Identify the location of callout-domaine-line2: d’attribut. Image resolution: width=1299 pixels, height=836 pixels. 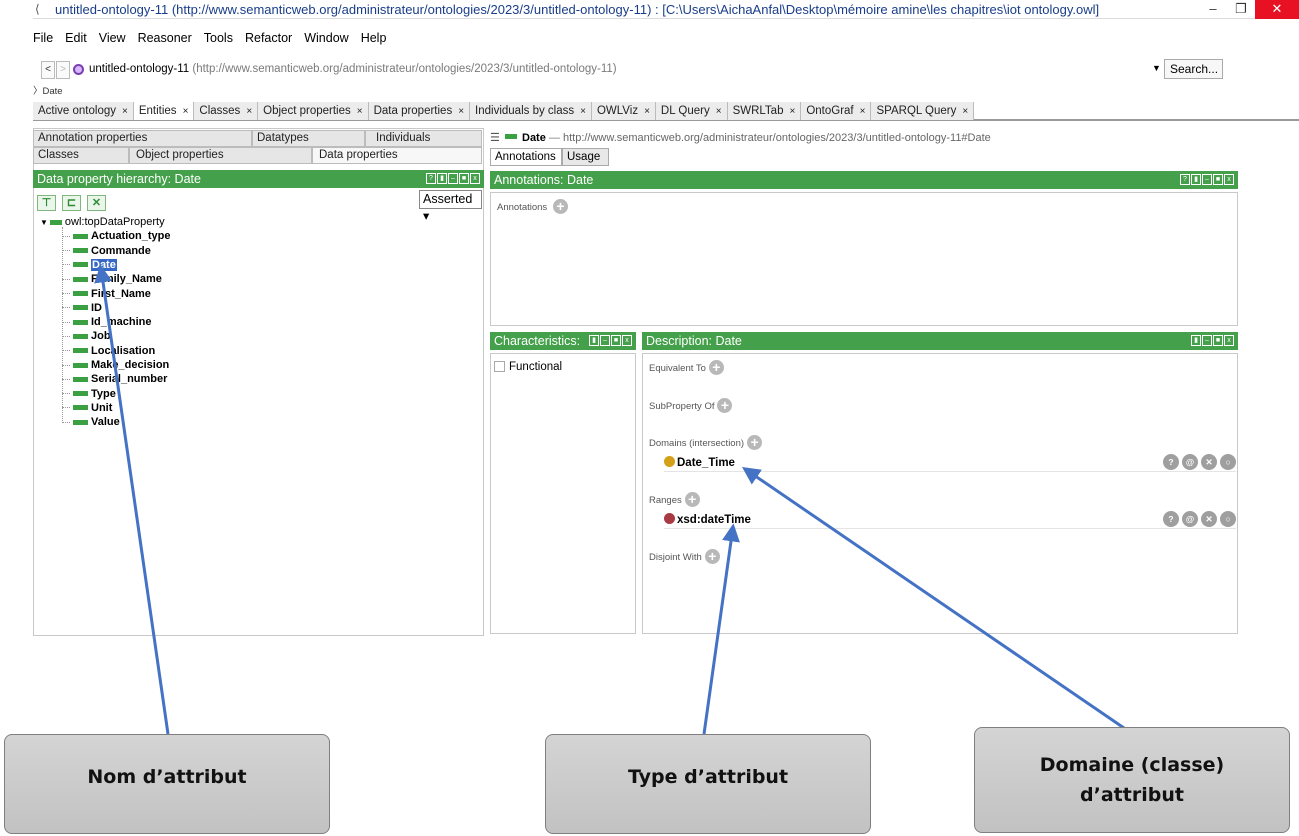
(1132, 795).